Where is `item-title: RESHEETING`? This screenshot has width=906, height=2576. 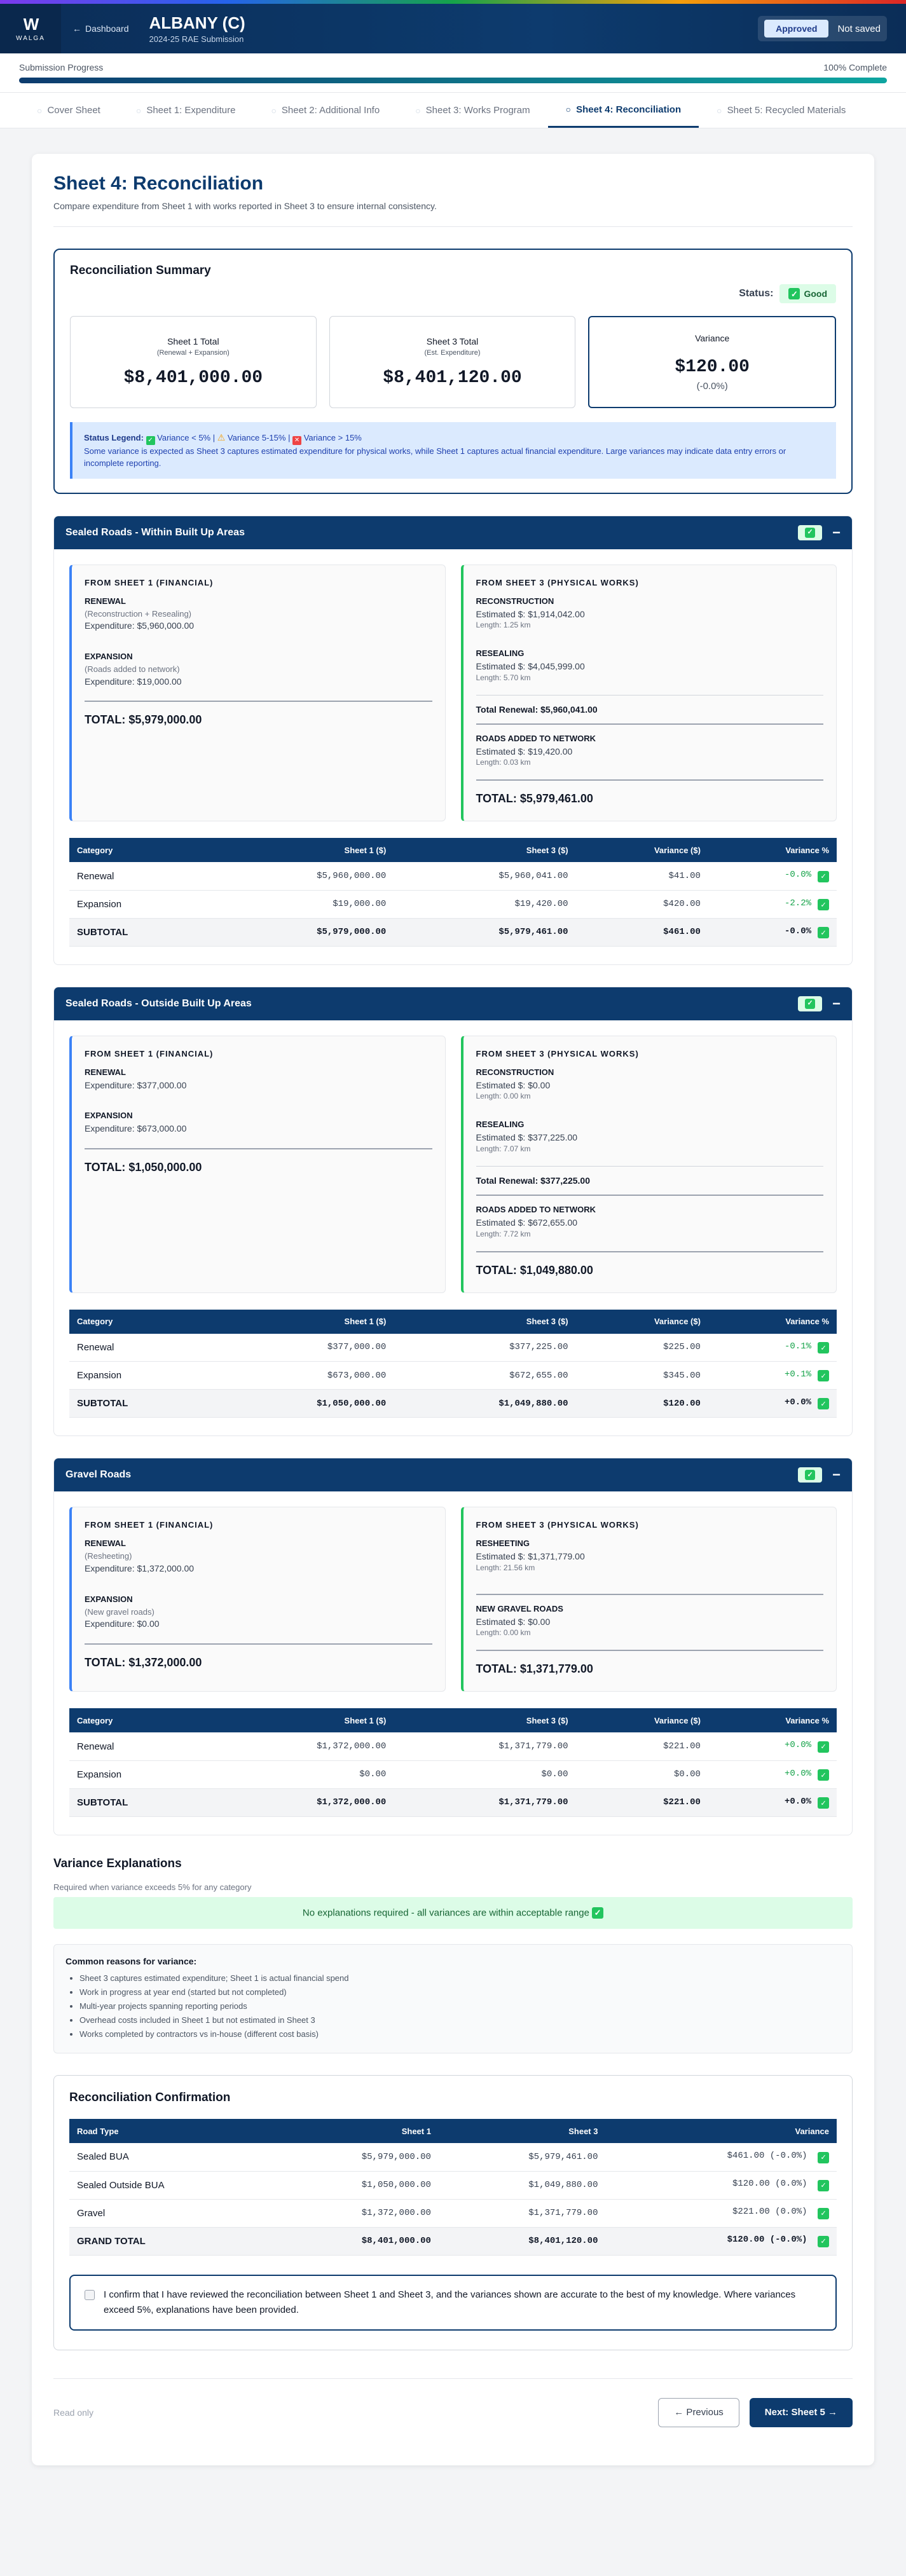
item-title: RESHEETING is located at coordinates (503, 1543).